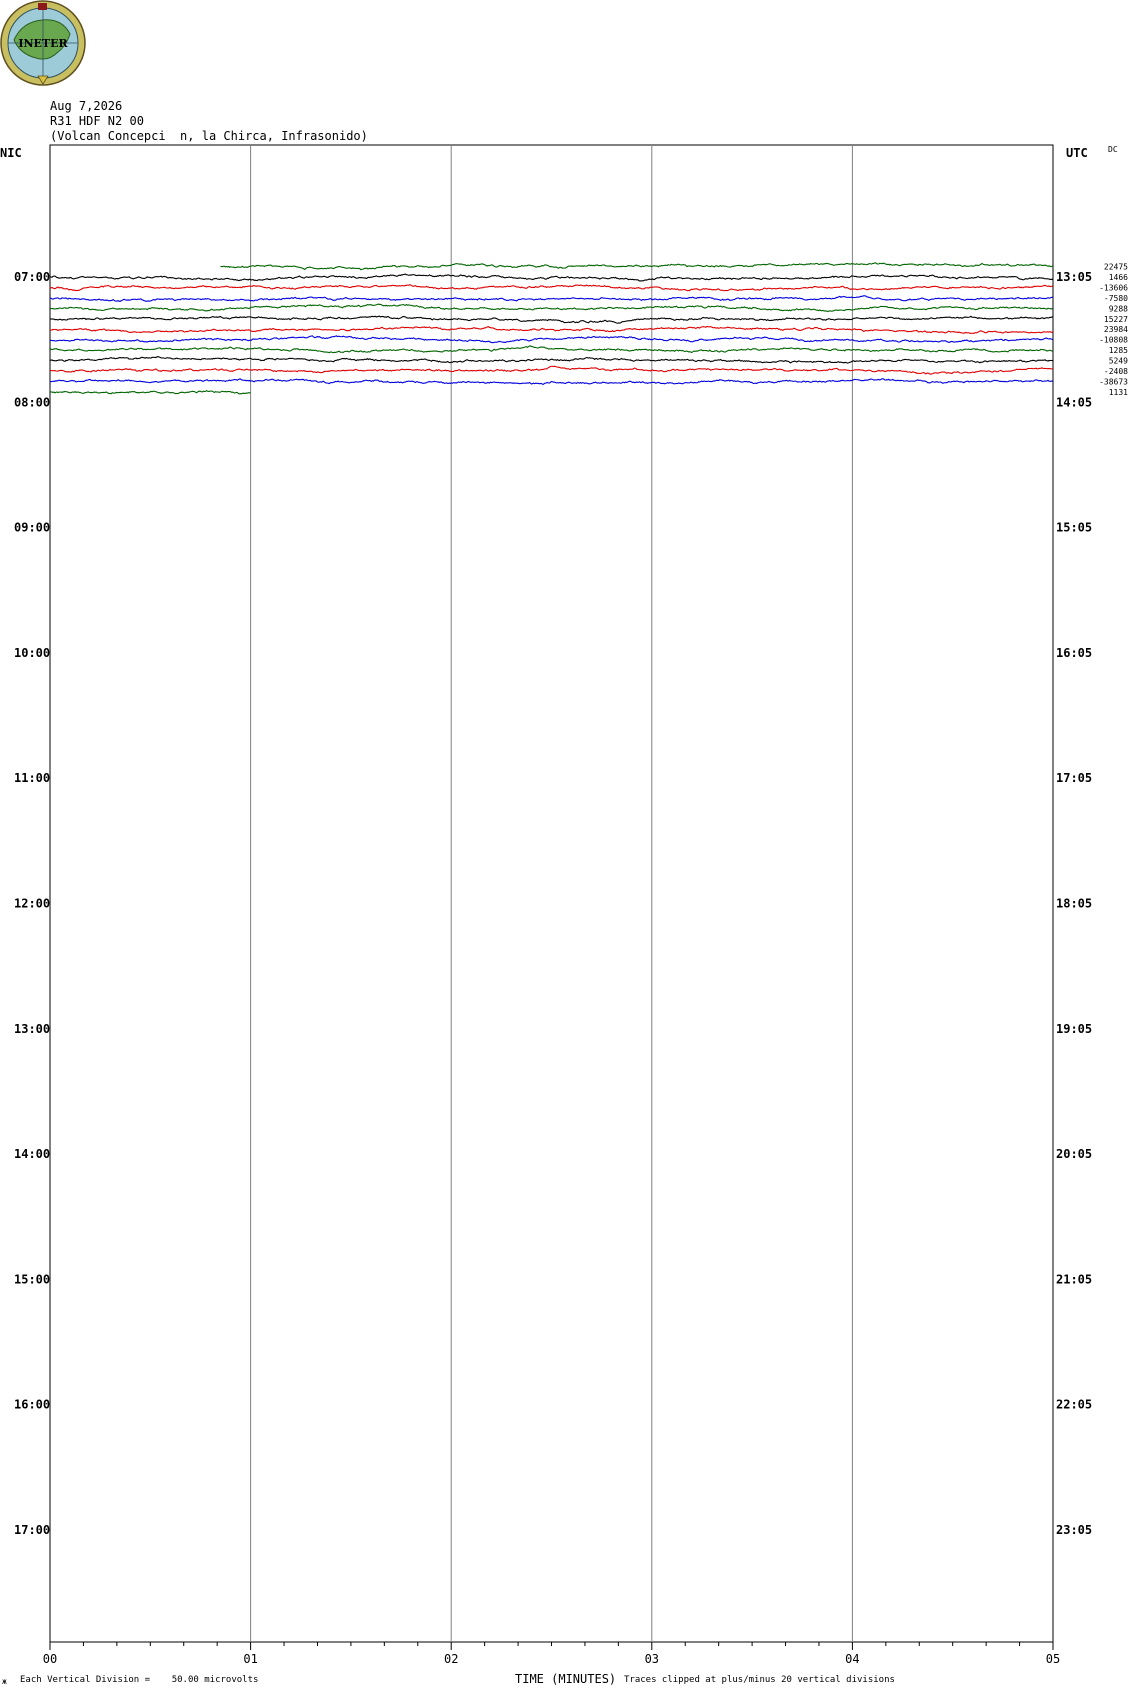 The image size is (1130, 1689). Describe the element at coordinates (32, 1405) in the screenshot. I see `left-hour-label: 16:00` at that location.